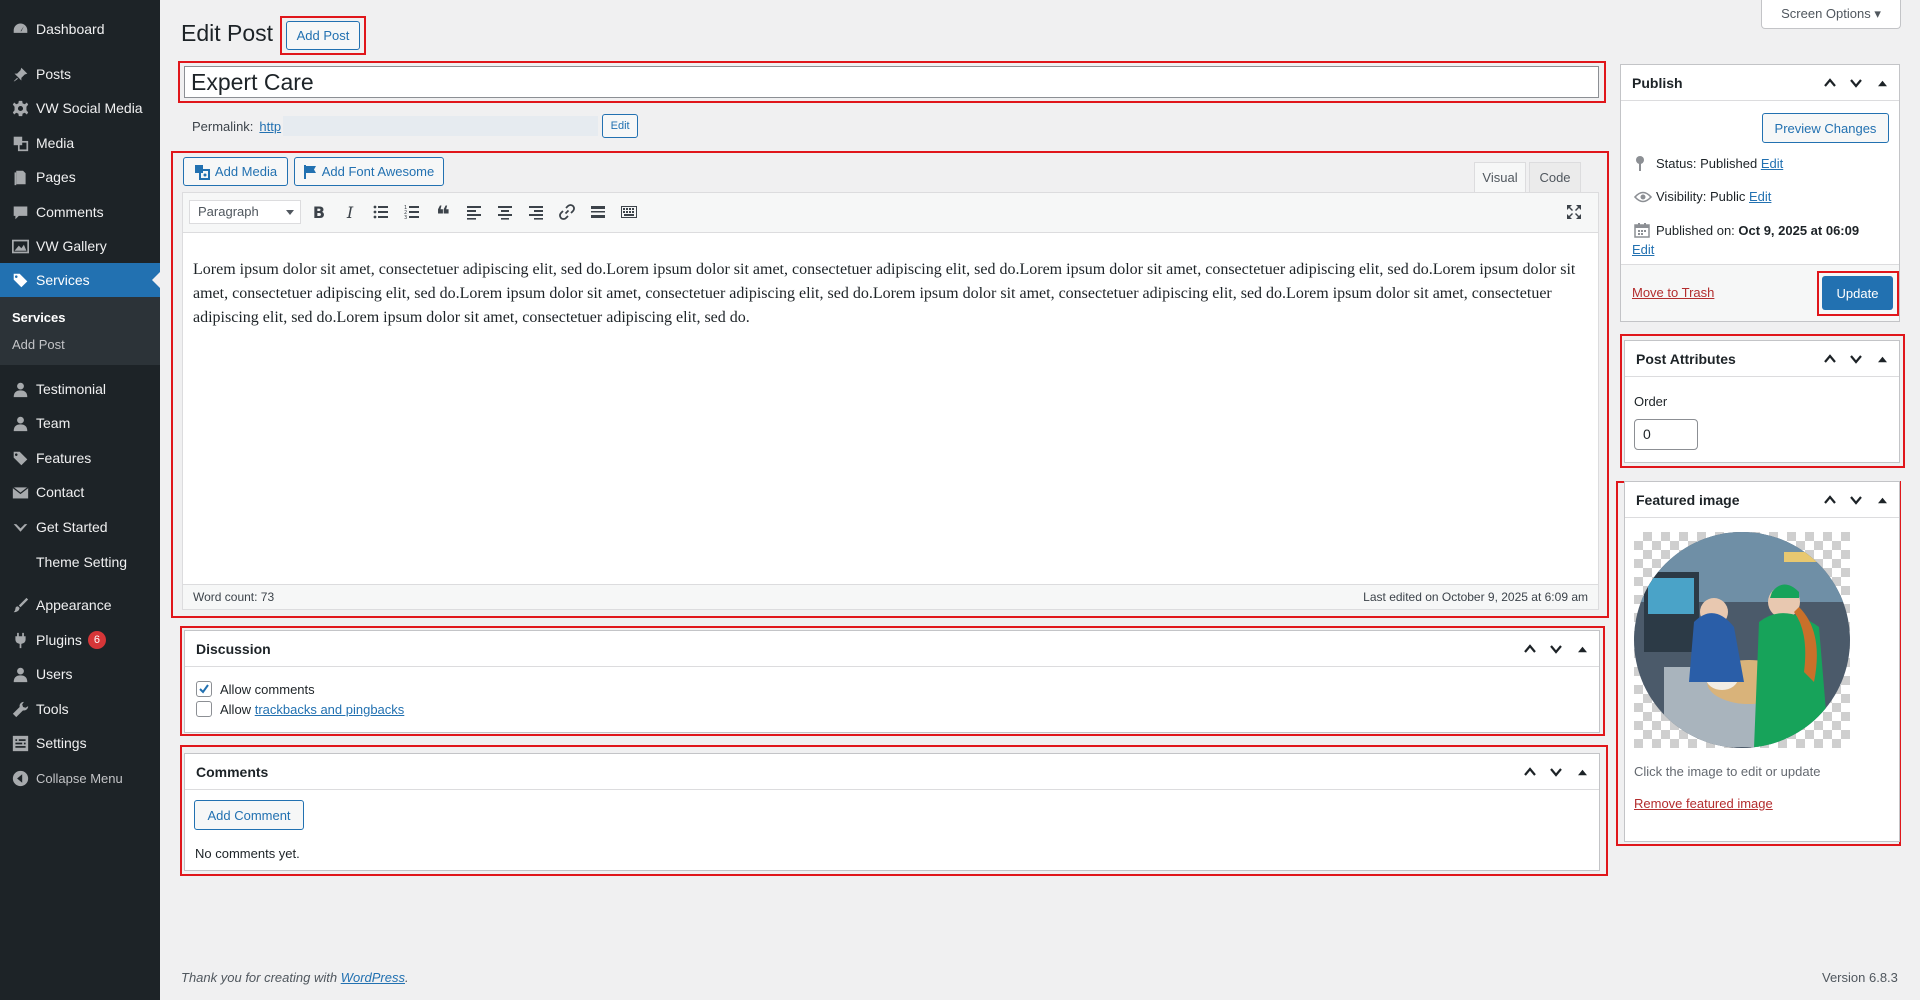 Image resolution: width=1920 pixels, height=1000 pixels. What do you see at coordinates (1772, 163) in the screenshot?
I see `status-edit-link: Edit` at bounding box center [1772, 163].